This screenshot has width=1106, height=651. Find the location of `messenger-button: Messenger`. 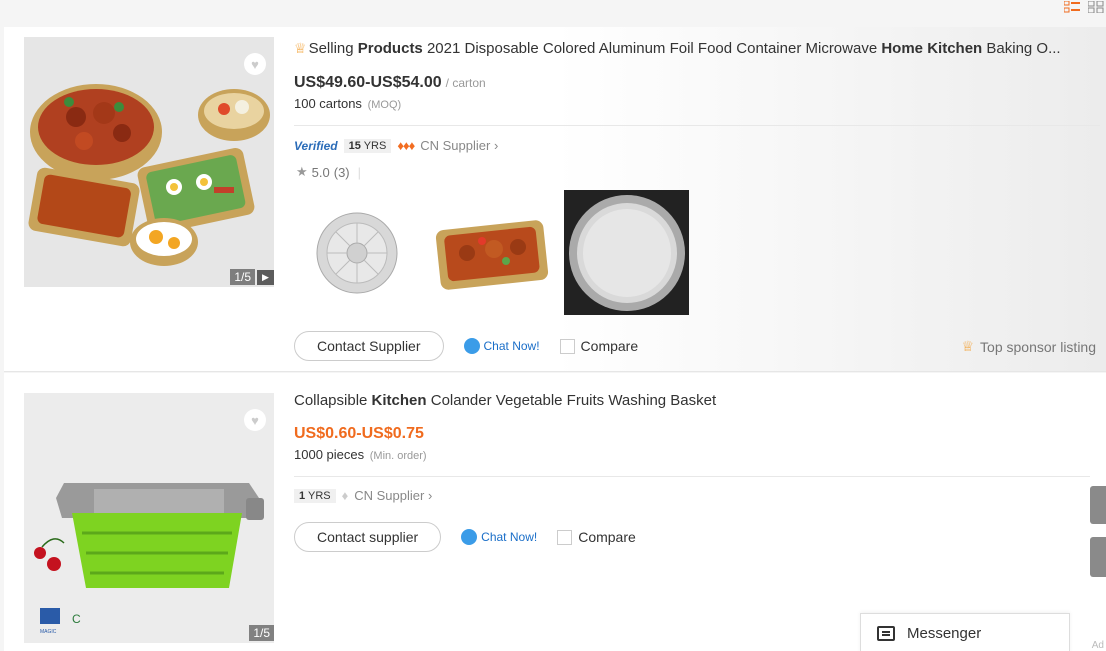

messenger-button: Messenger is located at coordinates (965, 632).